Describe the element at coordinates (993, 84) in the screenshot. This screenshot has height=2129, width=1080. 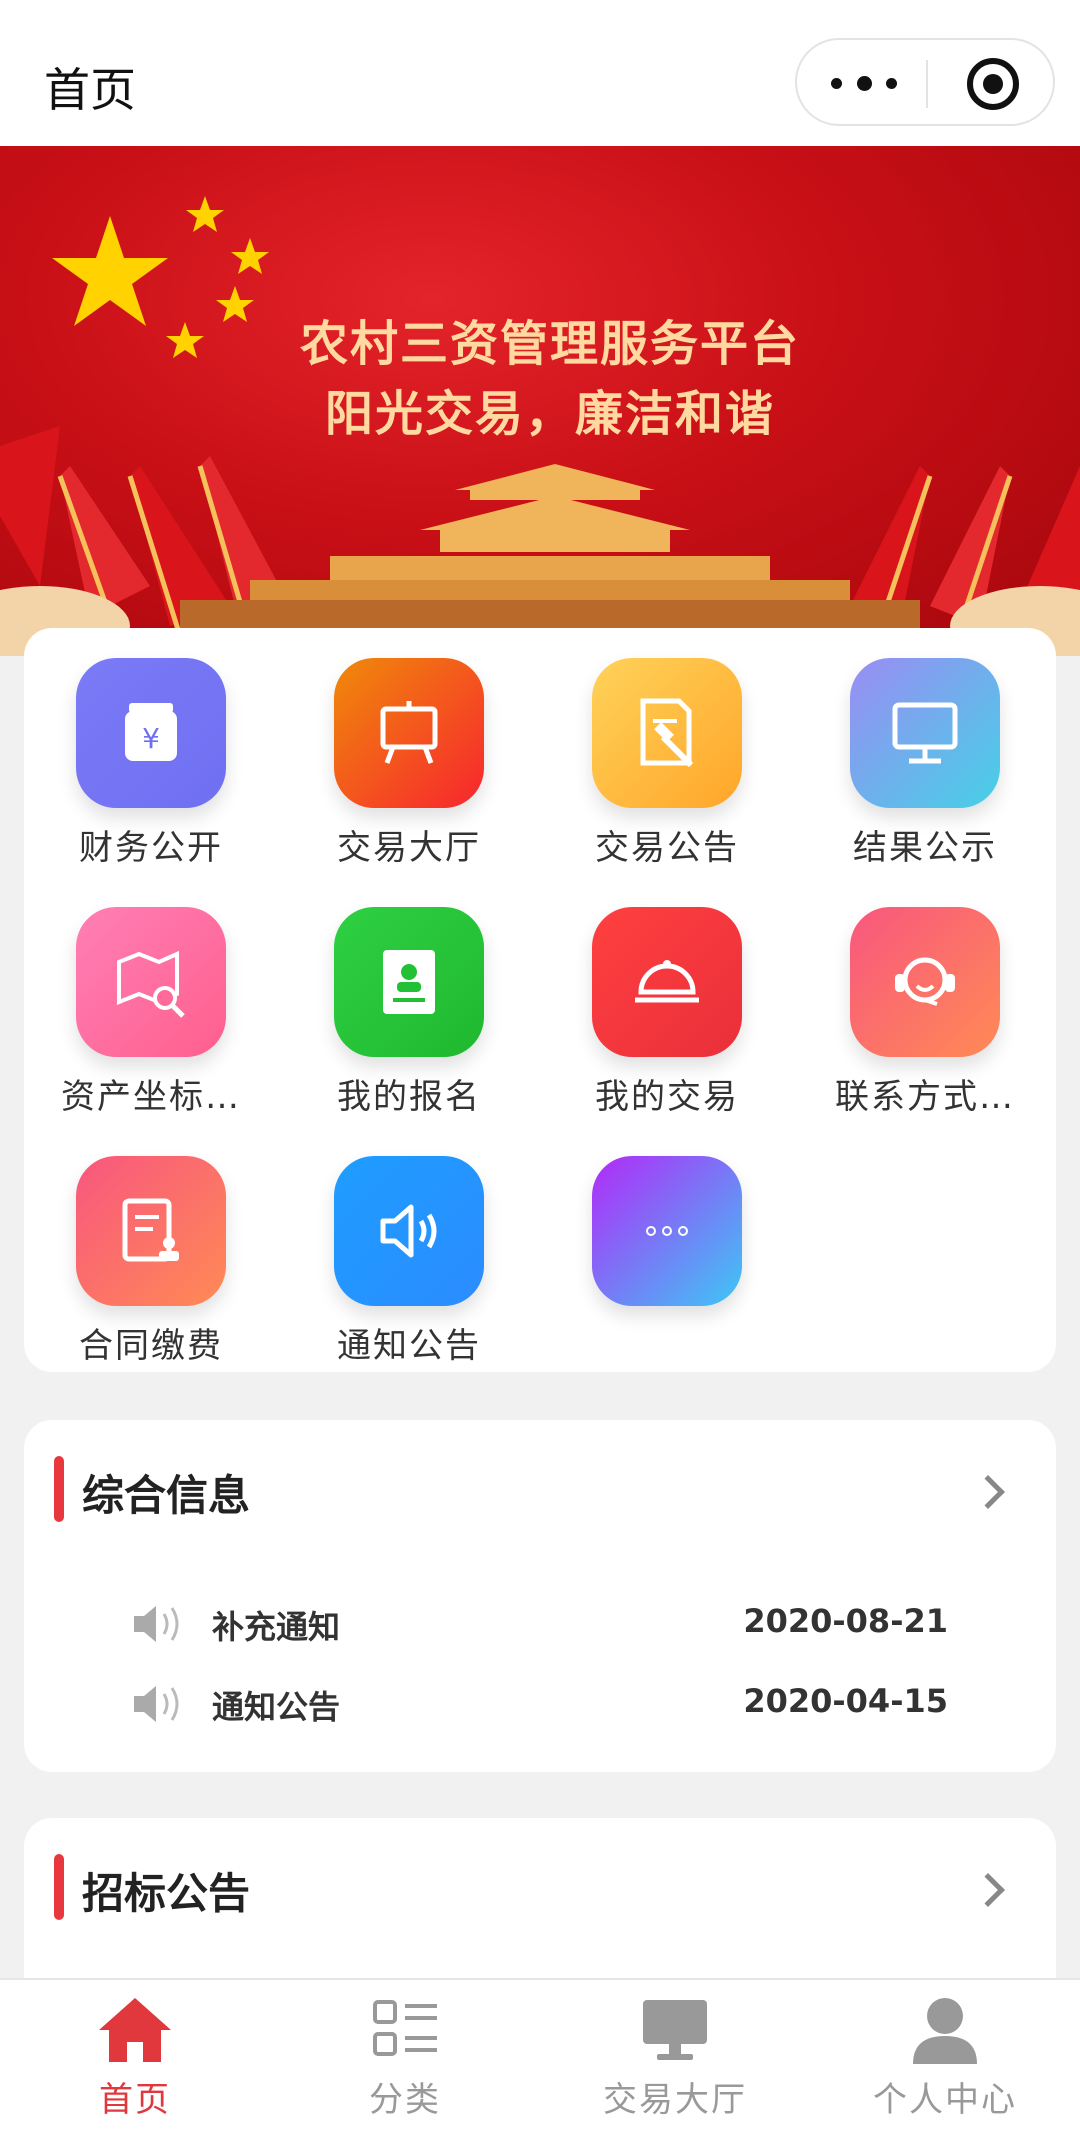
I see `close-target-icon` at that location.